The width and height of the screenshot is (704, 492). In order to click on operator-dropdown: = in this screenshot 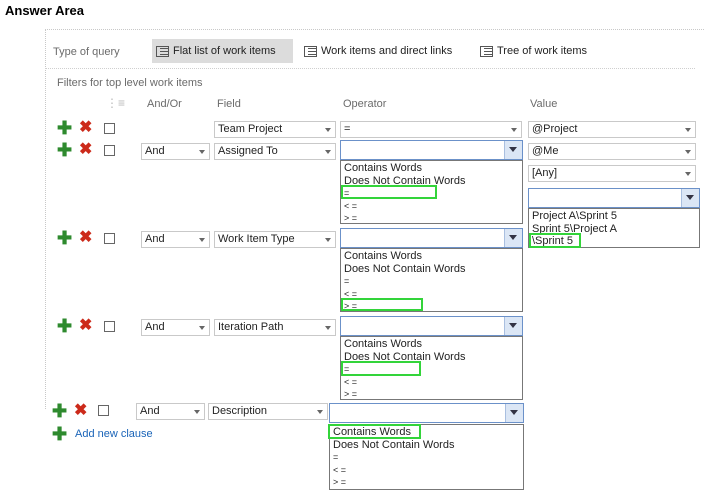, I will do `click(431, 129)`.